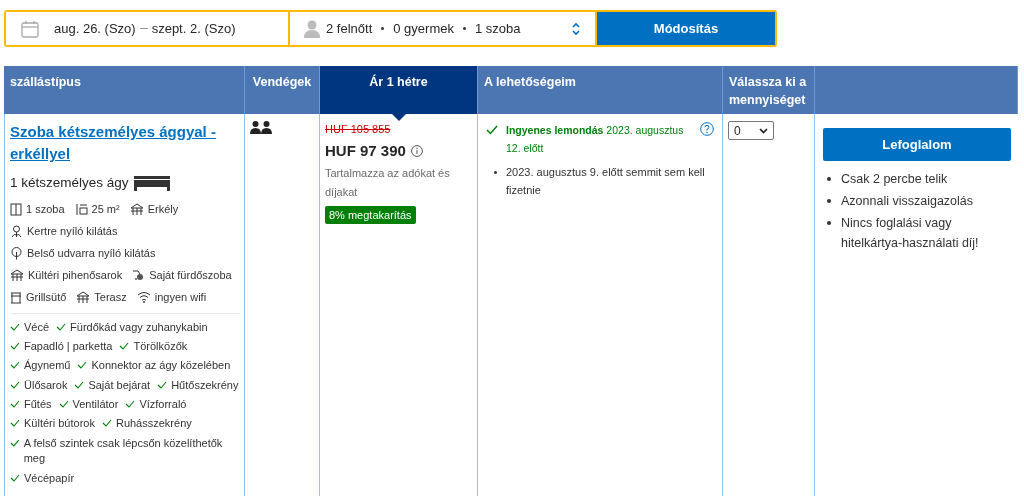  I want to click on amenity-label: Saját bejárat, so click(119, 385).